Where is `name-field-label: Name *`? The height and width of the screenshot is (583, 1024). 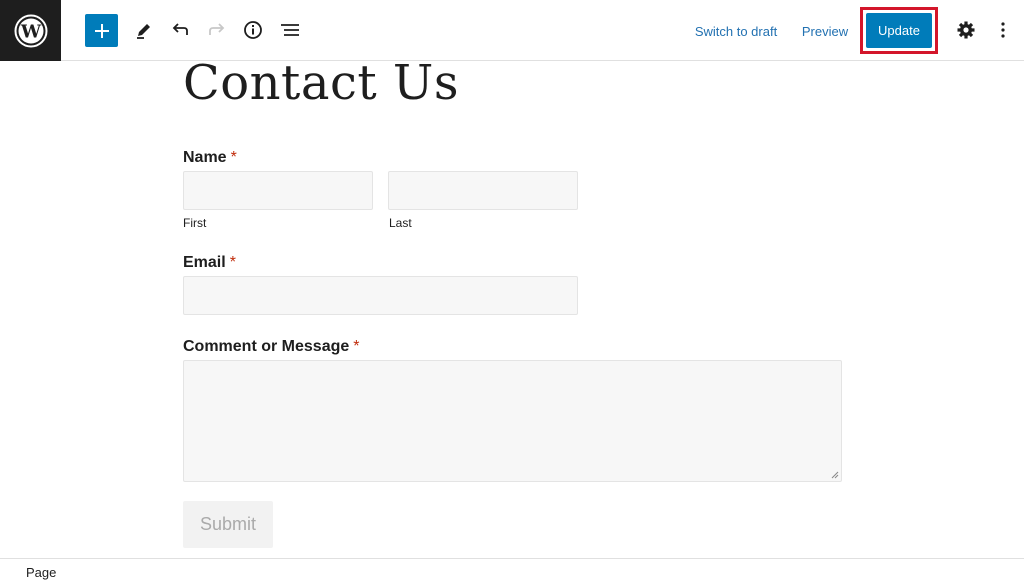
name-field-label: Name * is located at coordinates (210, 158).